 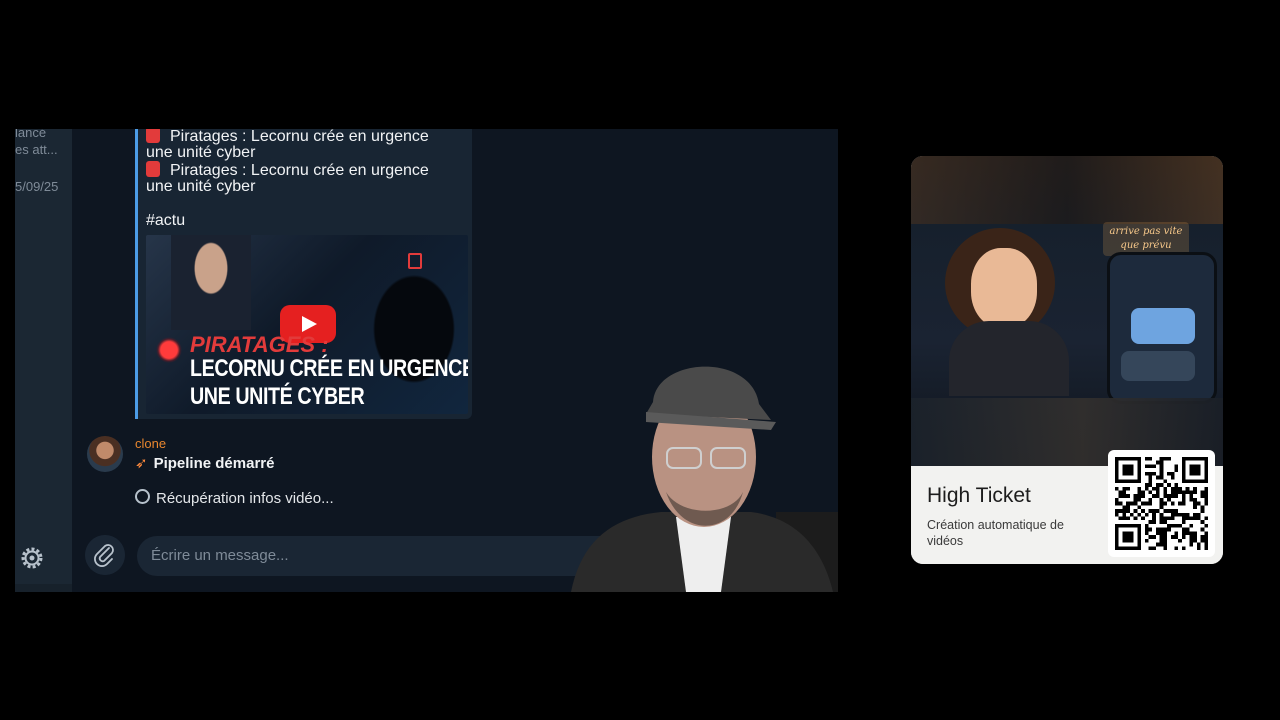 What do you see at coordinates (44, 356) in the screenshot?
I see `chat-list-sidebar: lancé es att... 5/09/25` at bounding box center [44, 356].